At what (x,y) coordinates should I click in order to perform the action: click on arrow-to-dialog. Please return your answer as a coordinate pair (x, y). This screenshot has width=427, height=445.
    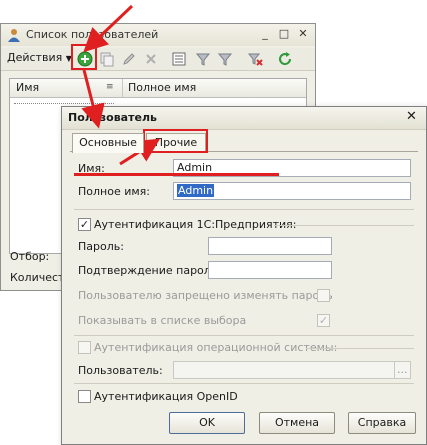
    Looking at the image, I should click on (93, 99).